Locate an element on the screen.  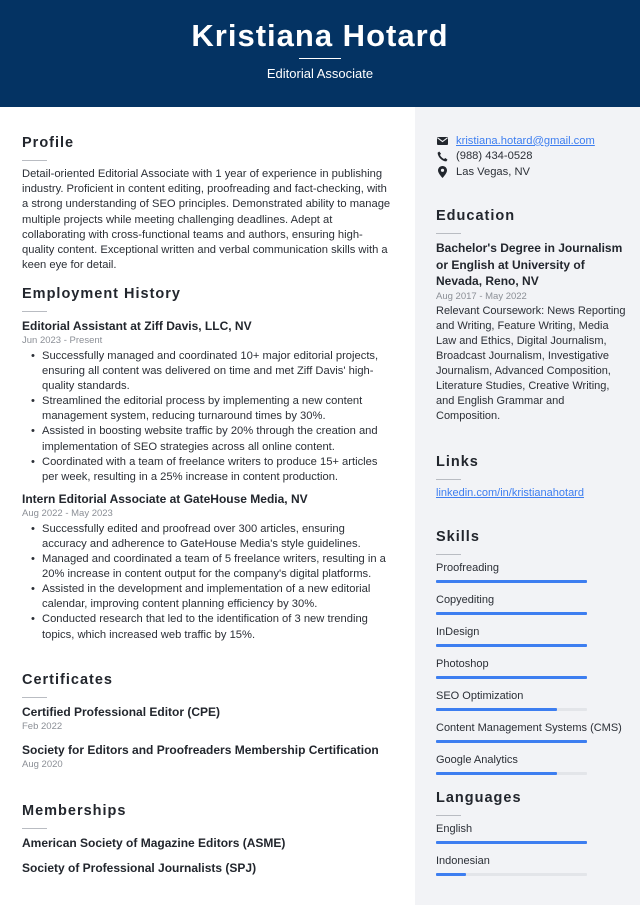
phone-icon is located at coordinates (442, 156).